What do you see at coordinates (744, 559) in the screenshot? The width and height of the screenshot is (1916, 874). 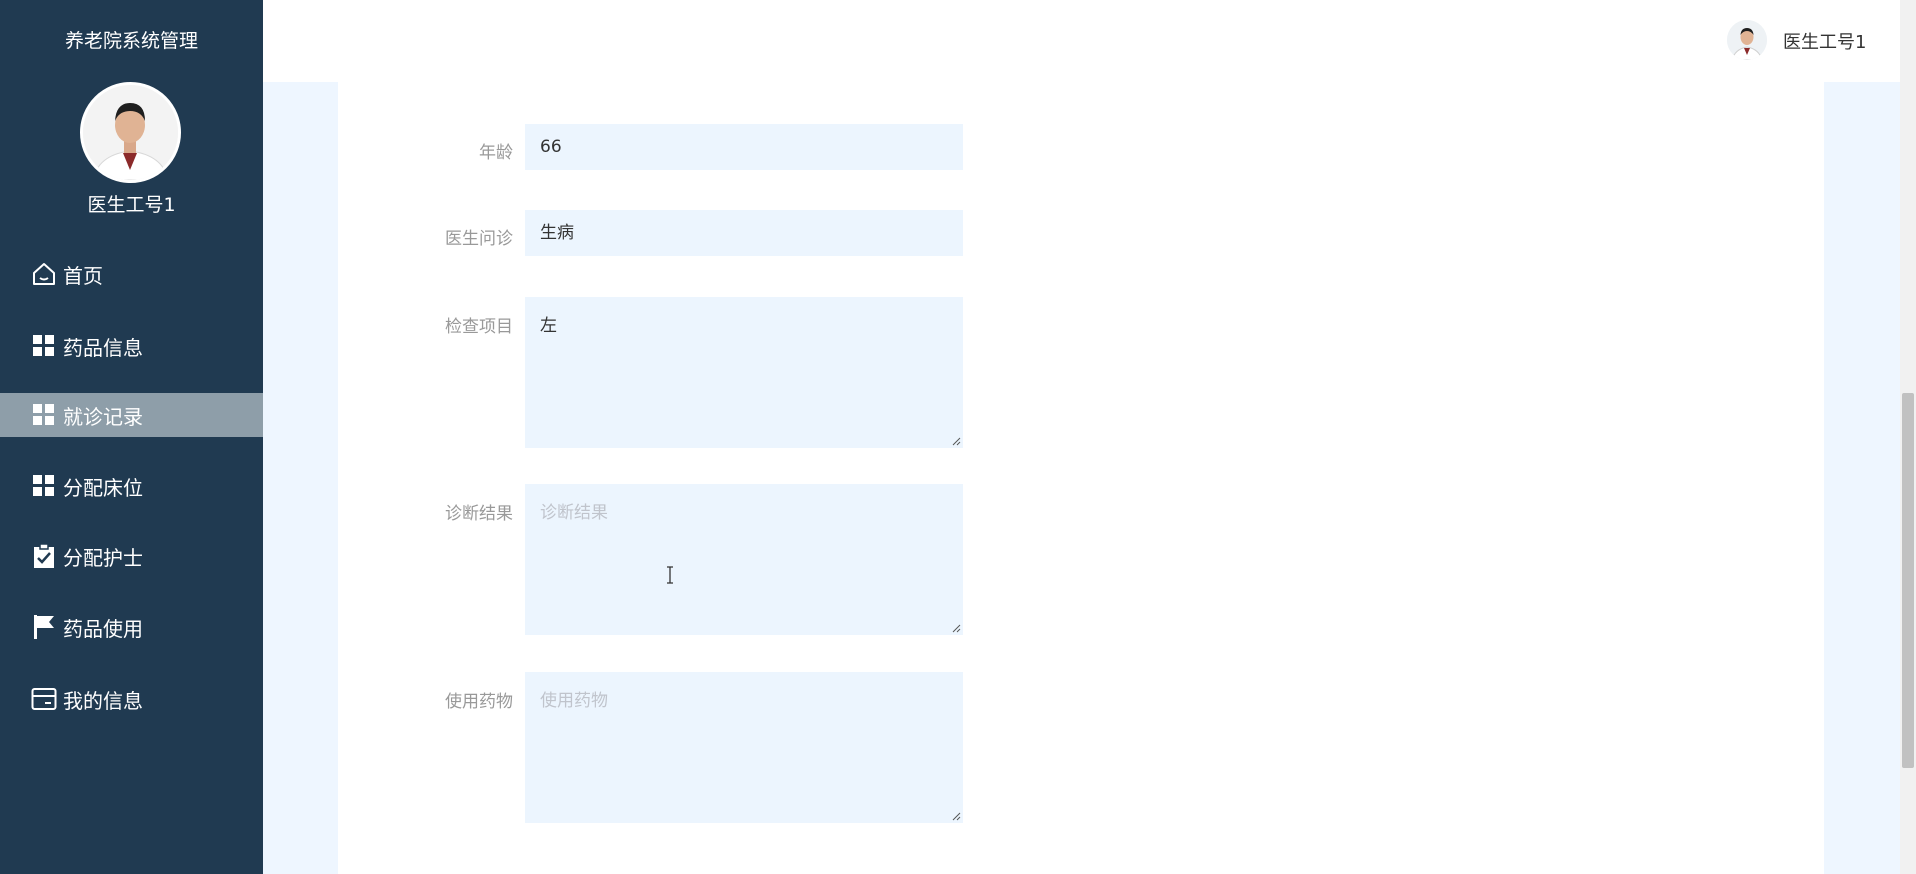 I see `diagnosis-textarea: 诊断结果` at bounding box center [744, 559].